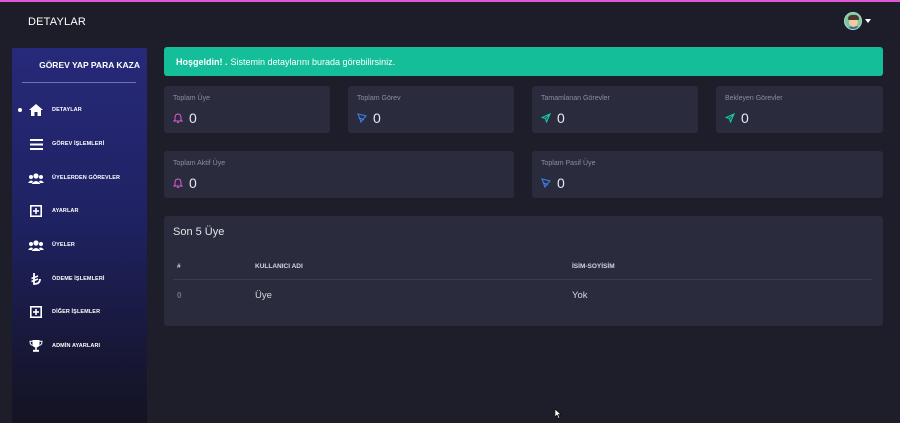 The width and height of the screenshot is (900, 423). Describe the element at coordinates (853, 21) in the screenshot. I see `avatar` at that location.